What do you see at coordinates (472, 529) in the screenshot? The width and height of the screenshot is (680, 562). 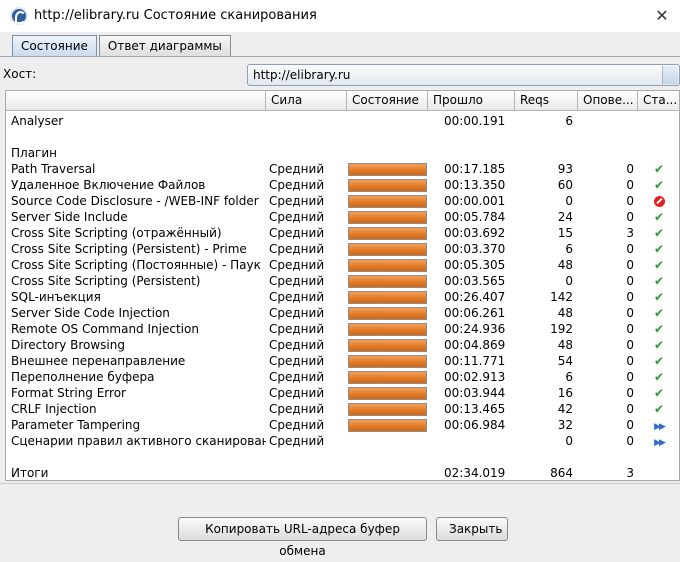 I see `close-button: Закрыть` at bounding box center [472, 529].